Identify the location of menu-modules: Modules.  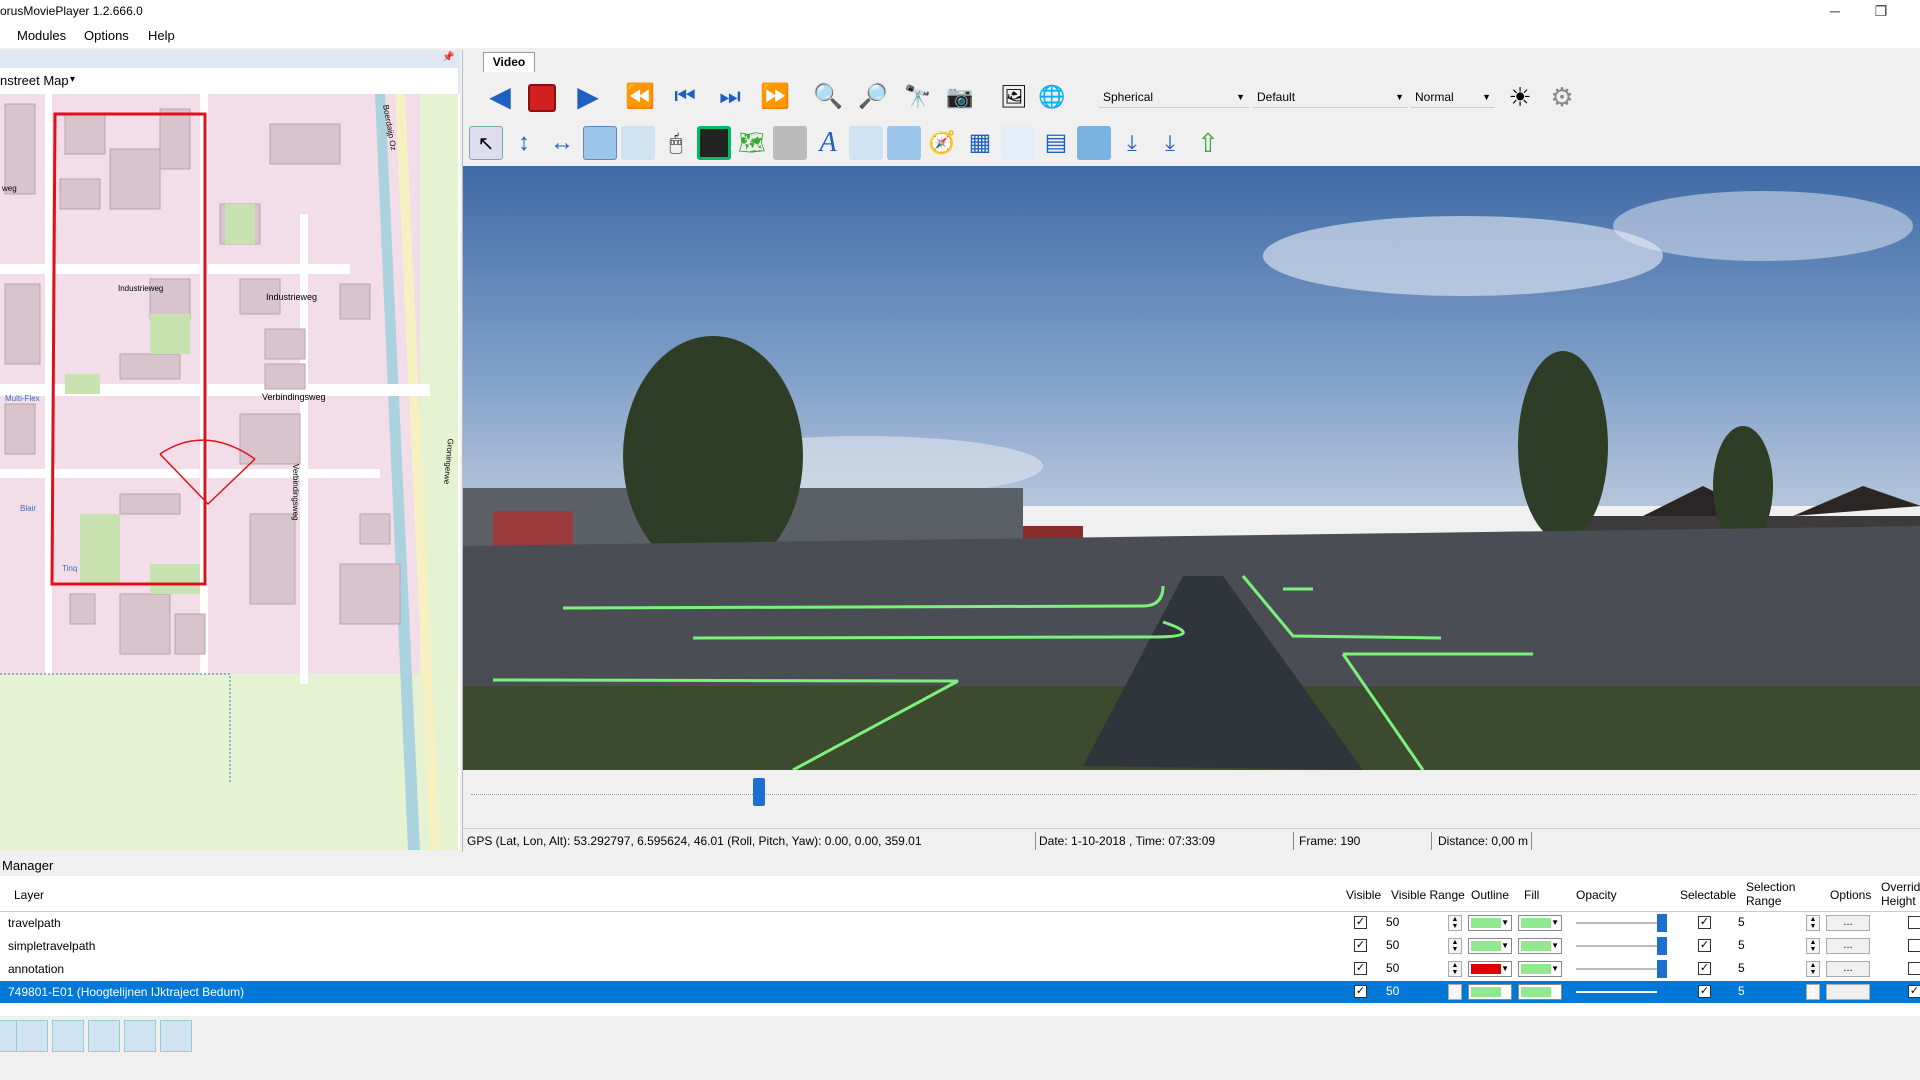
(41, 35).